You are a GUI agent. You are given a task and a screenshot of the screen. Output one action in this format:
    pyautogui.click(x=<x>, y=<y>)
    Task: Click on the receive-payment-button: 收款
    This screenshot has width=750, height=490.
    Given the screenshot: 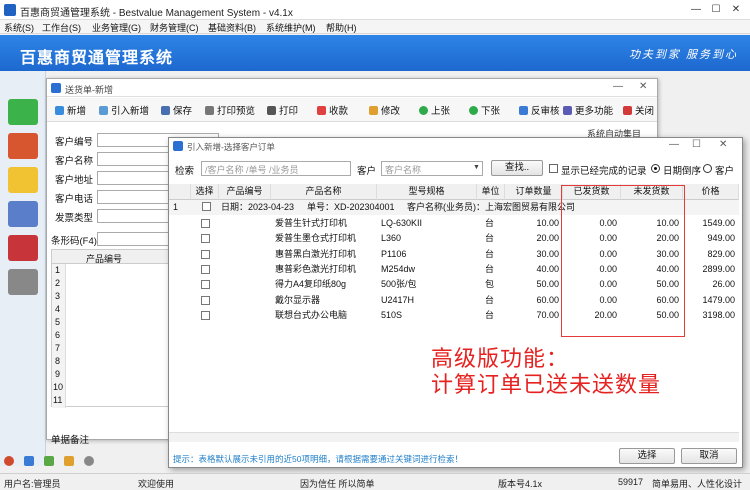 What is the action you would take?
    pyautogui.click(x=332, y=110)
    